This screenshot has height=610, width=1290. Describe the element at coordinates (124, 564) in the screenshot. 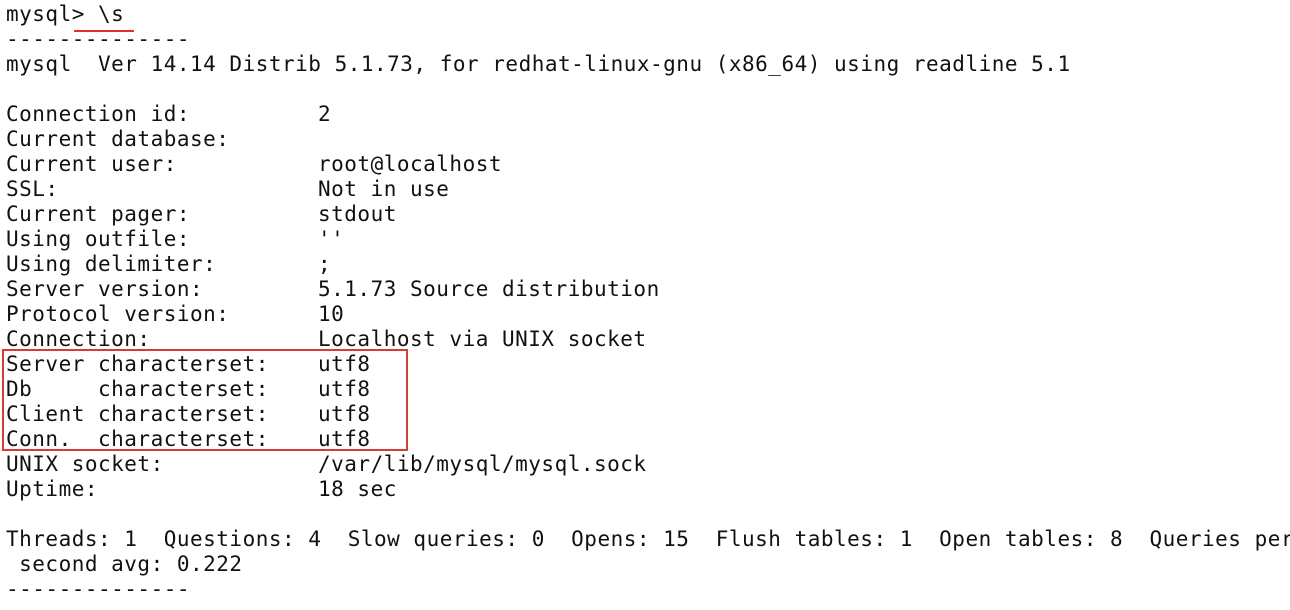

I see `stats-line-continued: second avg: 0.222` at that location.